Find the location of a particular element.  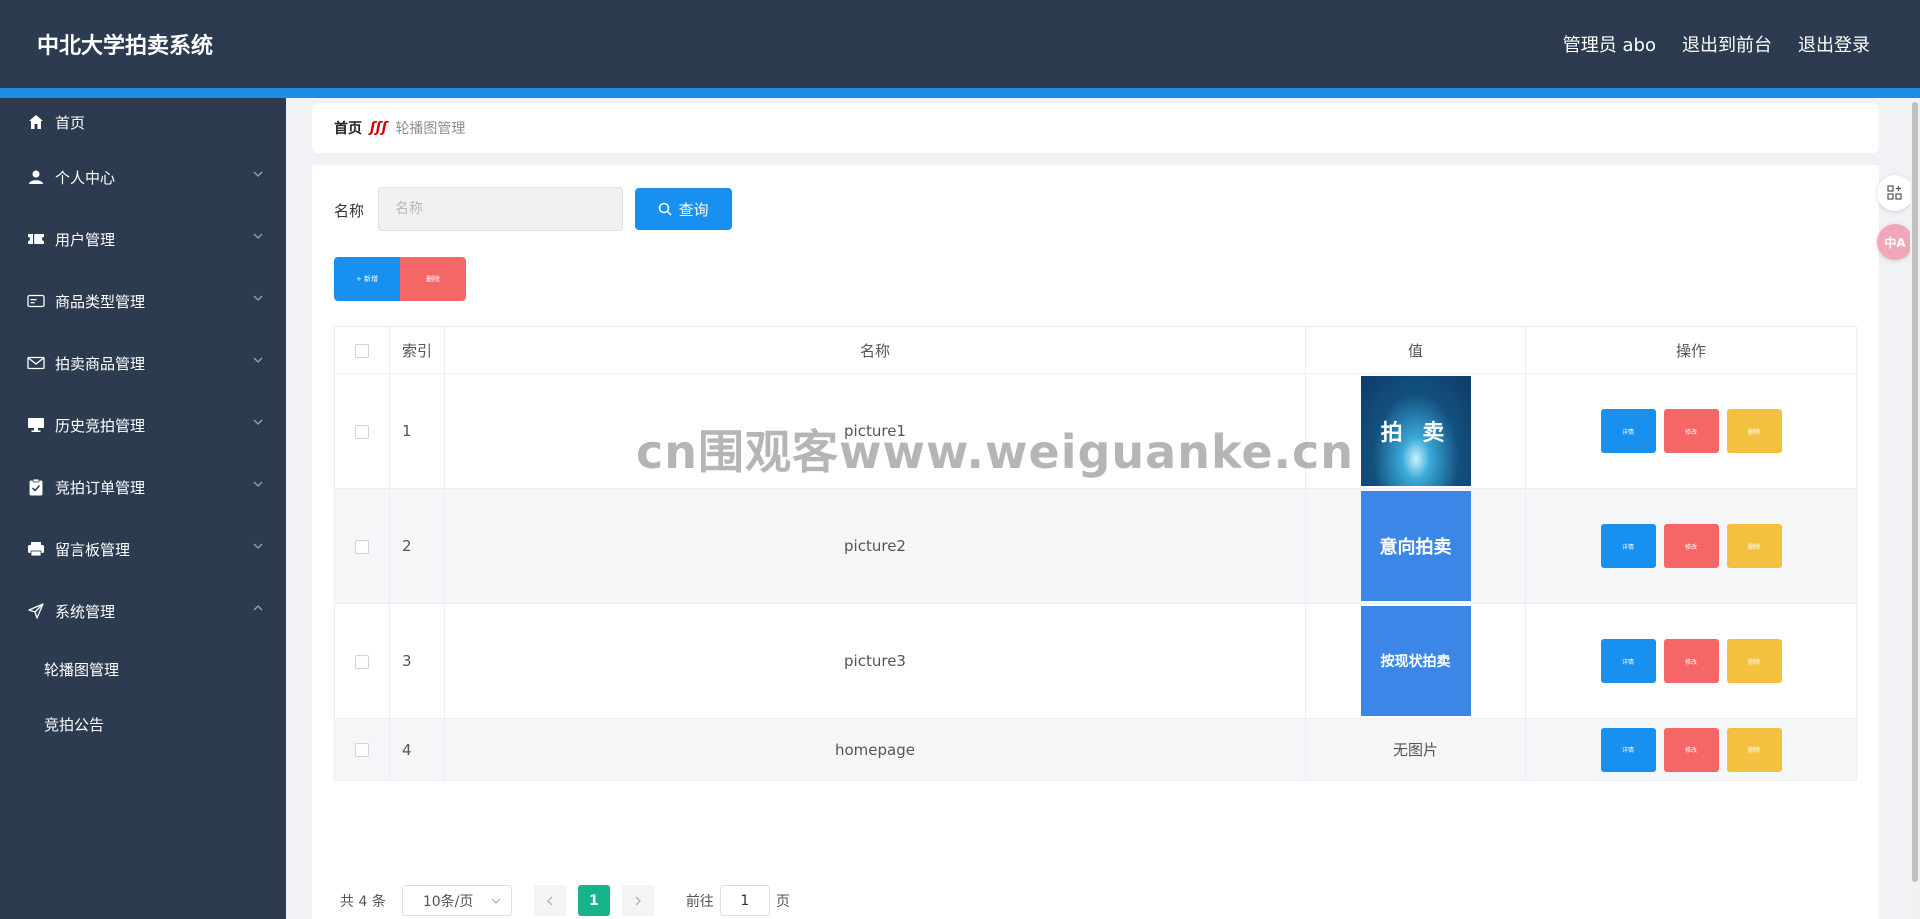

header-name: 名称 is located at coordinates (875, 350).